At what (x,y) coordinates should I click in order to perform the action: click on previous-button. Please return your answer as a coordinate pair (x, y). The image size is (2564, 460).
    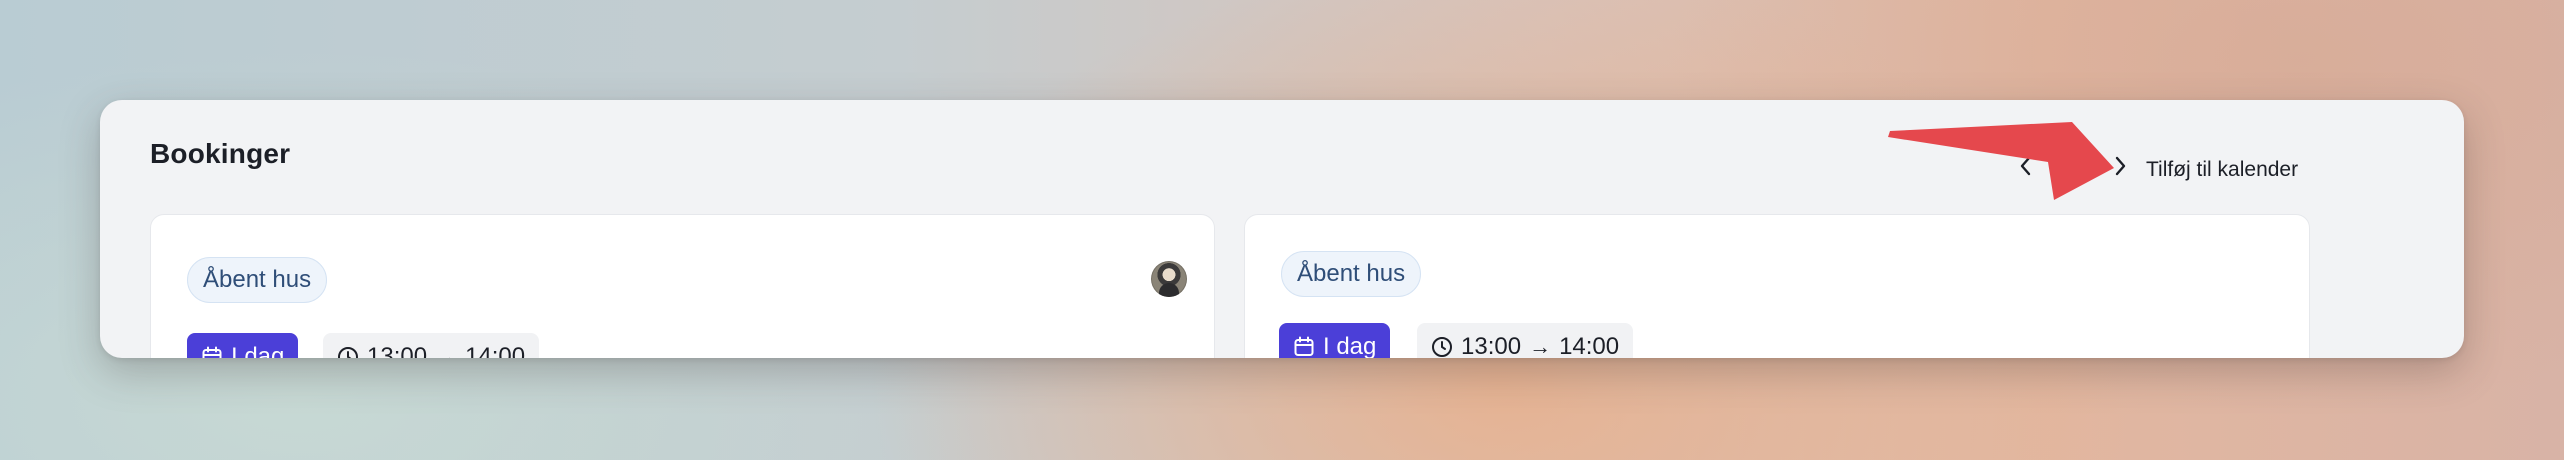
    Looking at the image, I should click on (2026, 166).